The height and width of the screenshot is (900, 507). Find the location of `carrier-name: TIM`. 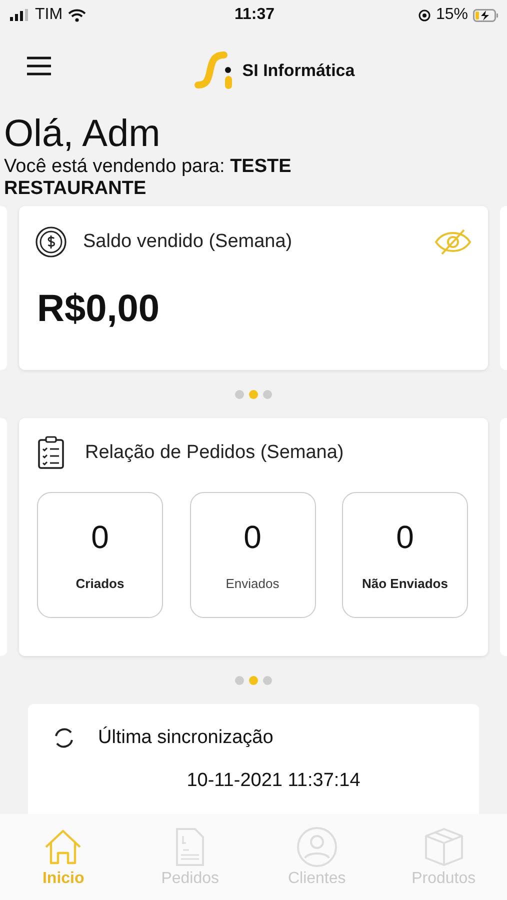

carrier-name: TIM is located at coordinates (49, 15).